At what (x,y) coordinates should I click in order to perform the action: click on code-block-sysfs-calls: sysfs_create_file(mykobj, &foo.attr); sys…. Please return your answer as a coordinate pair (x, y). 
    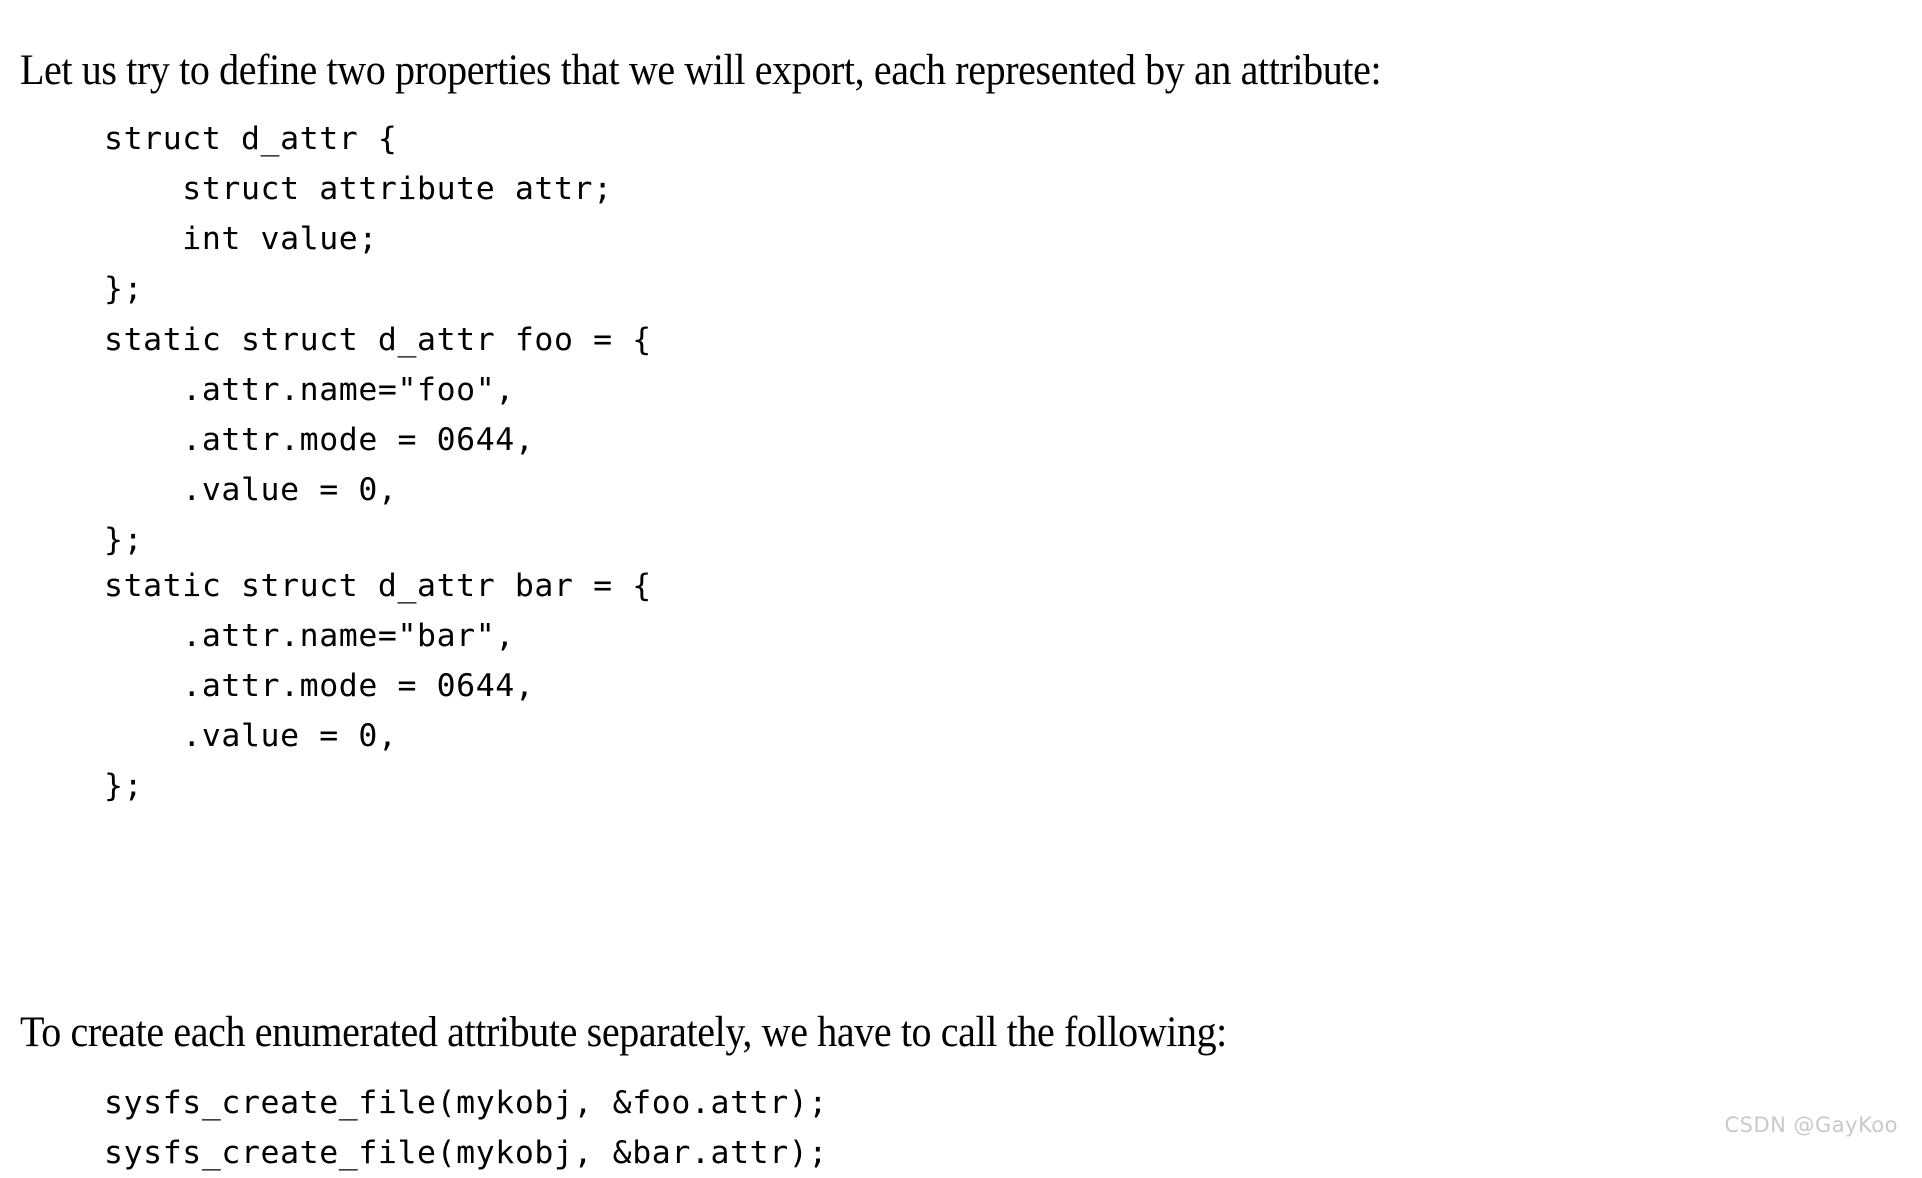
    Looking at the image, I should click on (466, 1128).